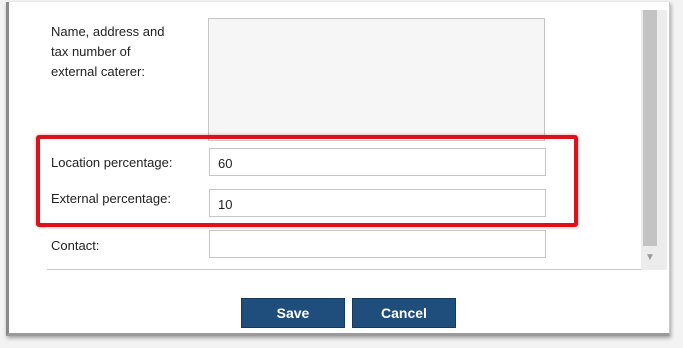 The image size is (683, 348). What do you see at coordinates (377, 162) in the screenshot?
I see `location-percentage-input: 60` at bounding box center [377, 162].